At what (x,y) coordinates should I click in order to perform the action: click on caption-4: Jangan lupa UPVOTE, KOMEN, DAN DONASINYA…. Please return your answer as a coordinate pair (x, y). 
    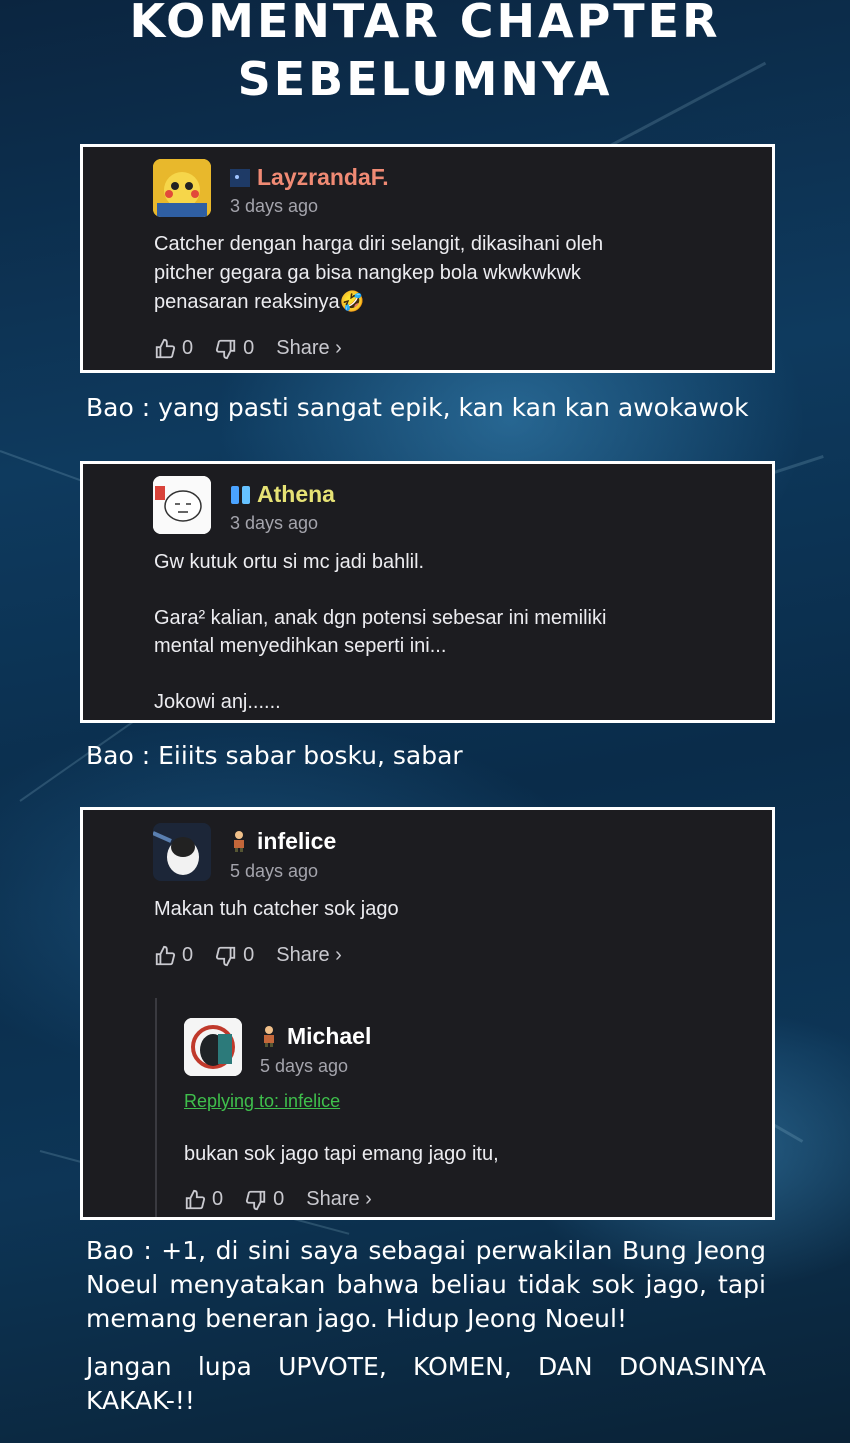
    Looking at the image, I should click on (426, 1383).